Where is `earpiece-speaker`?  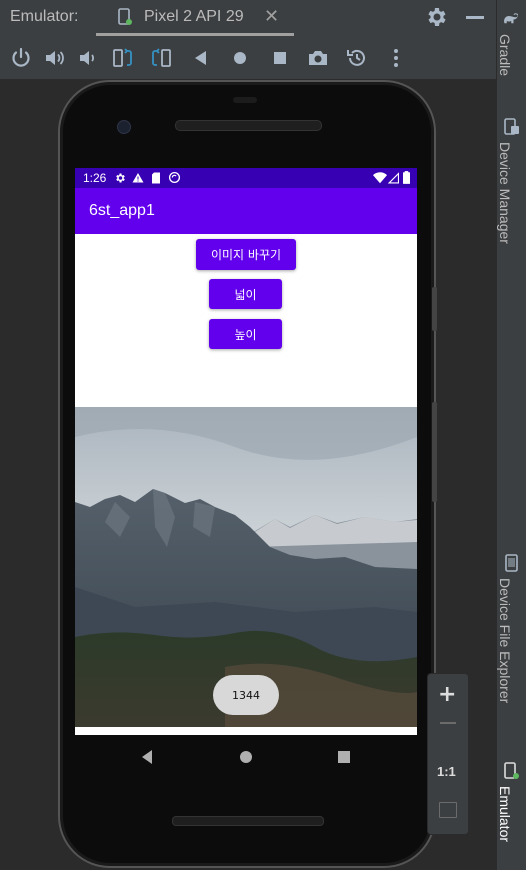
earpiece-speaker is located at coordinates (248, 125).